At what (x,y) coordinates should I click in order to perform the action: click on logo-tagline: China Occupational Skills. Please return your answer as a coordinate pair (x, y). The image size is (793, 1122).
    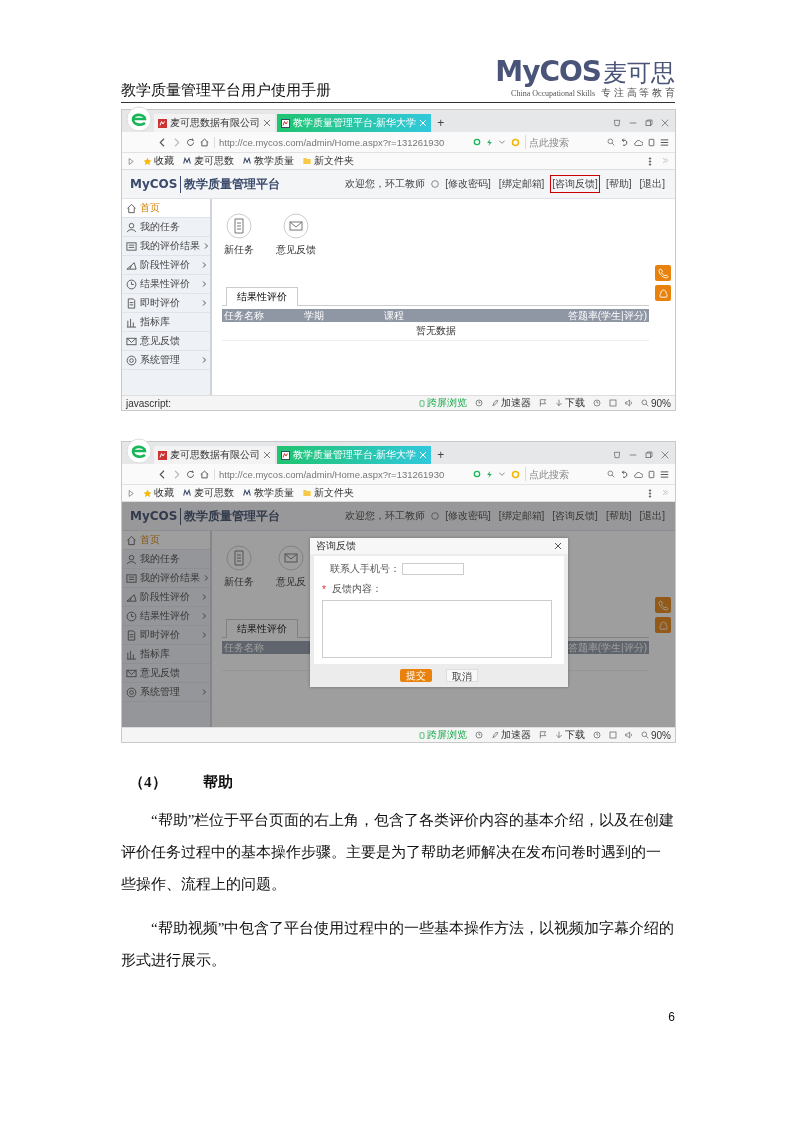
    Looking at the image, I should click on (553, 93).